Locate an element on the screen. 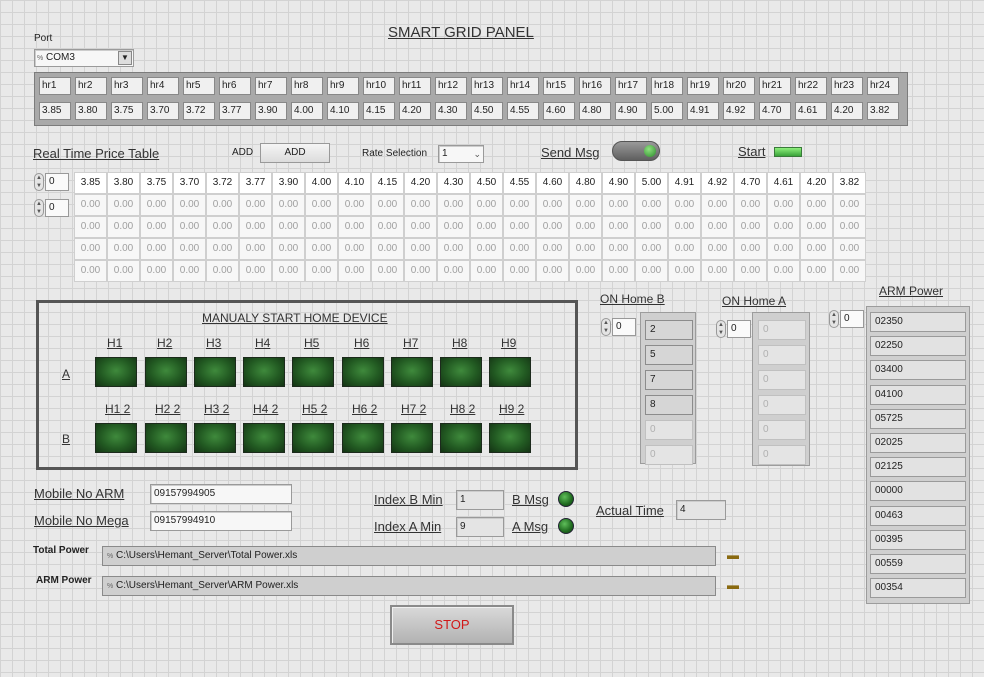 The height and width of the screenshot is (677, 984). price-cell: 4.10 is located at coordinates (354, 183).